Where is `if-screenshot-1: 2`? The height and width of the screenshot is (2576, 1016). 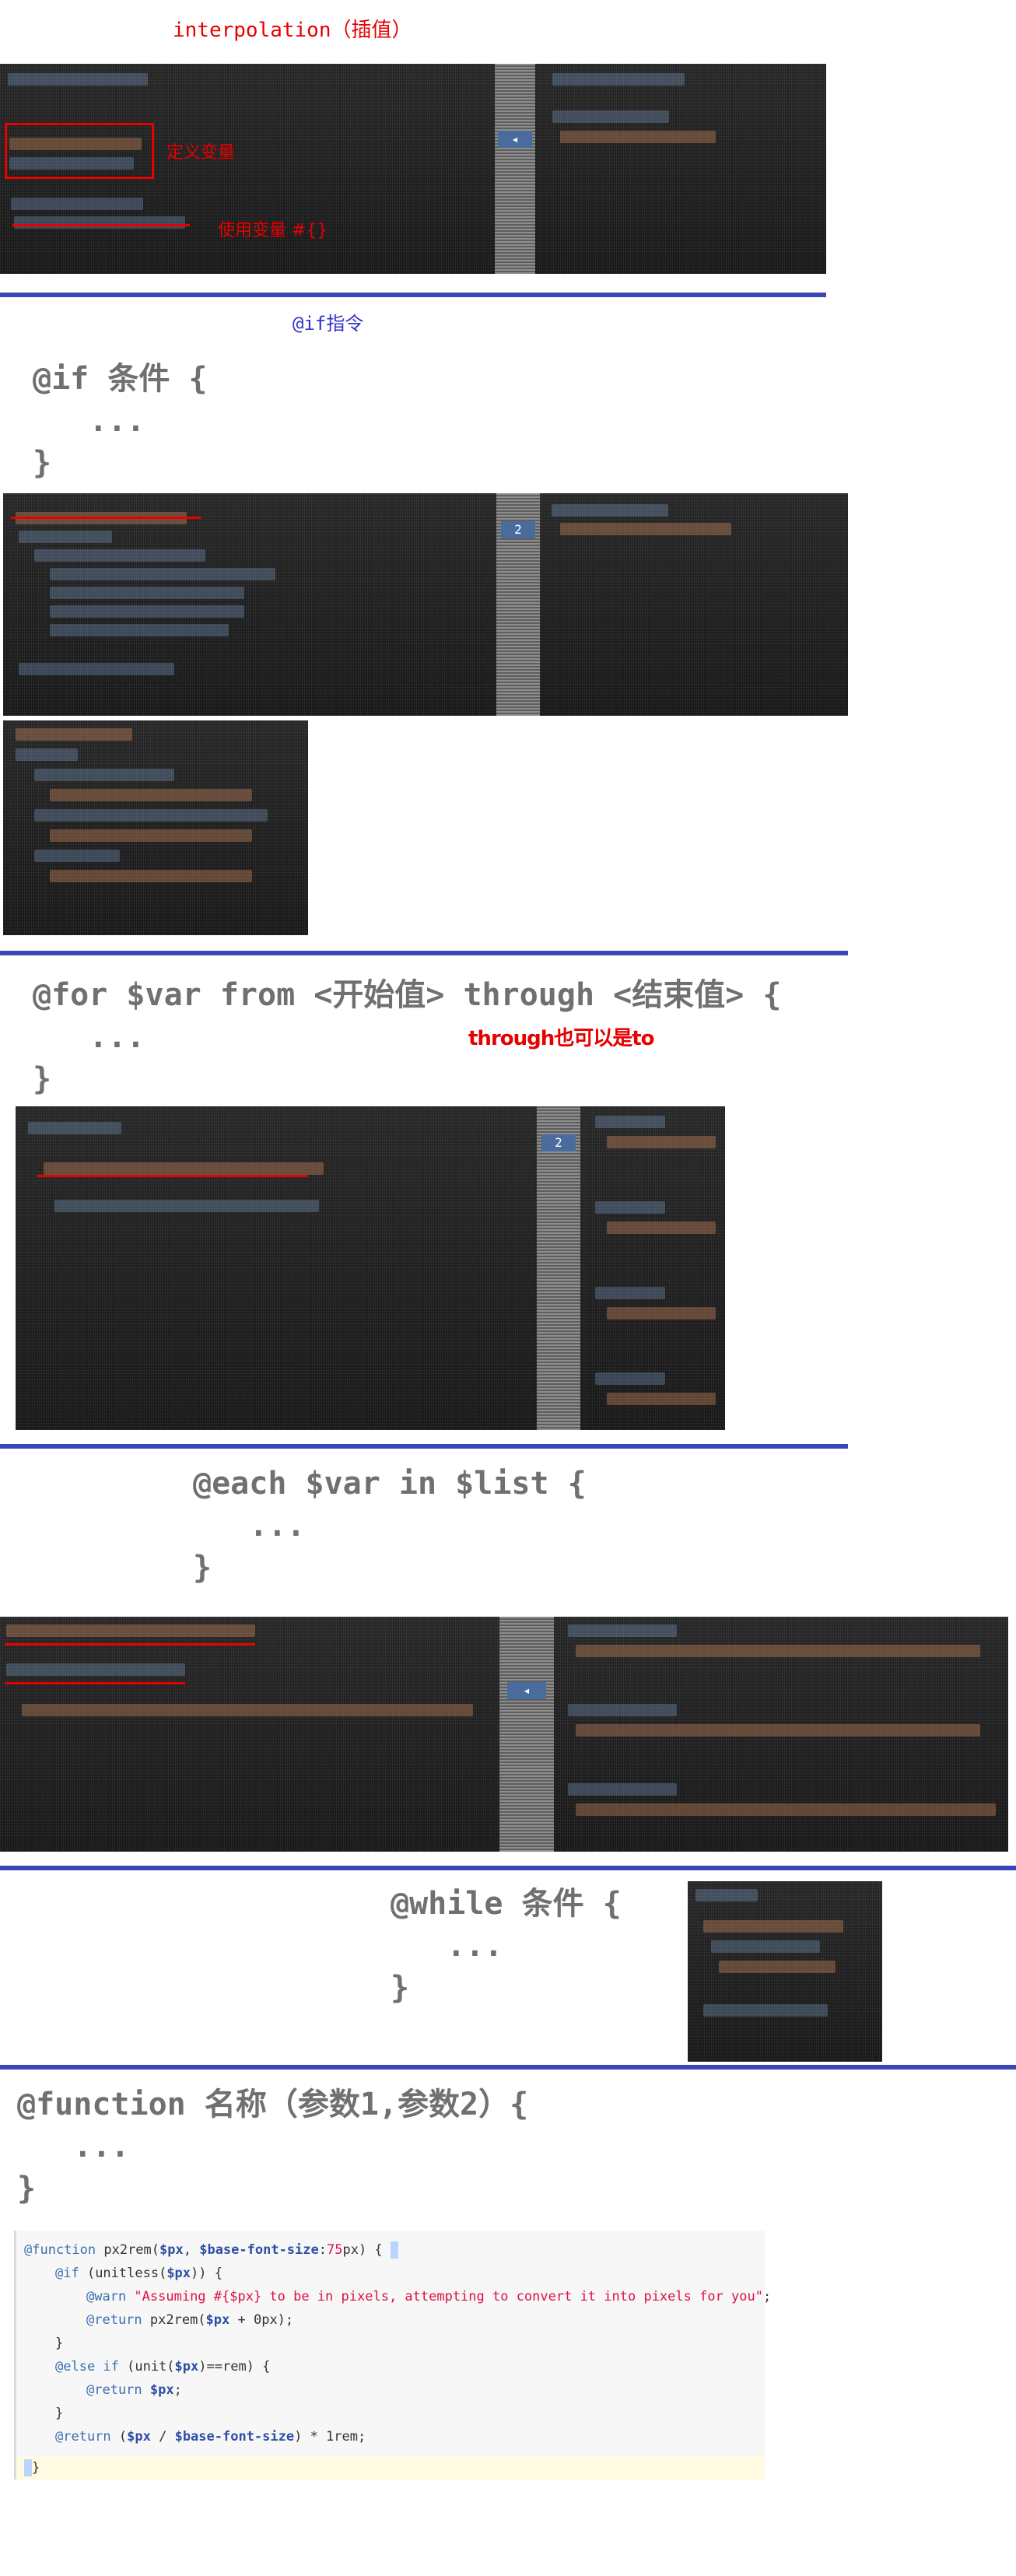
if-screenshot-1: 2 is located at coordinates (425, 604).